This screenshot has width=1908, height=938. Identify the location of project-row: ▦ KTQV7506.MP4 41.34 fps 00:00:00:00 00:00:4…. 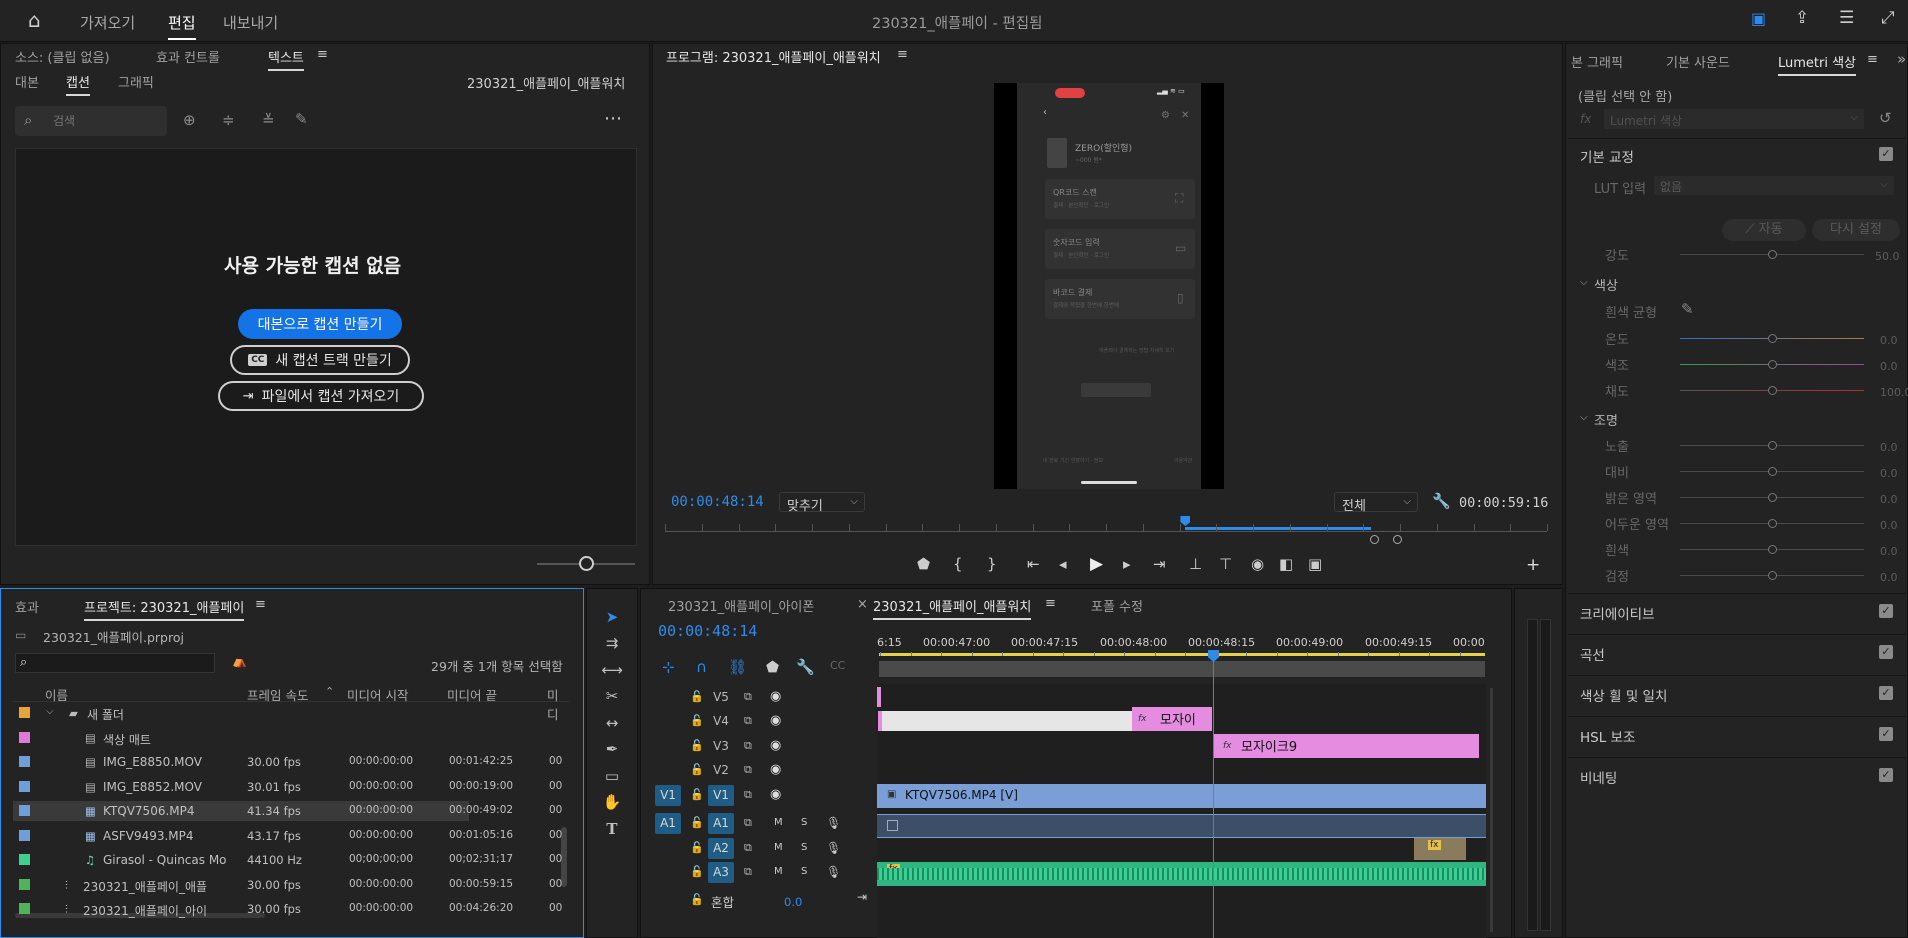
(287, 811).